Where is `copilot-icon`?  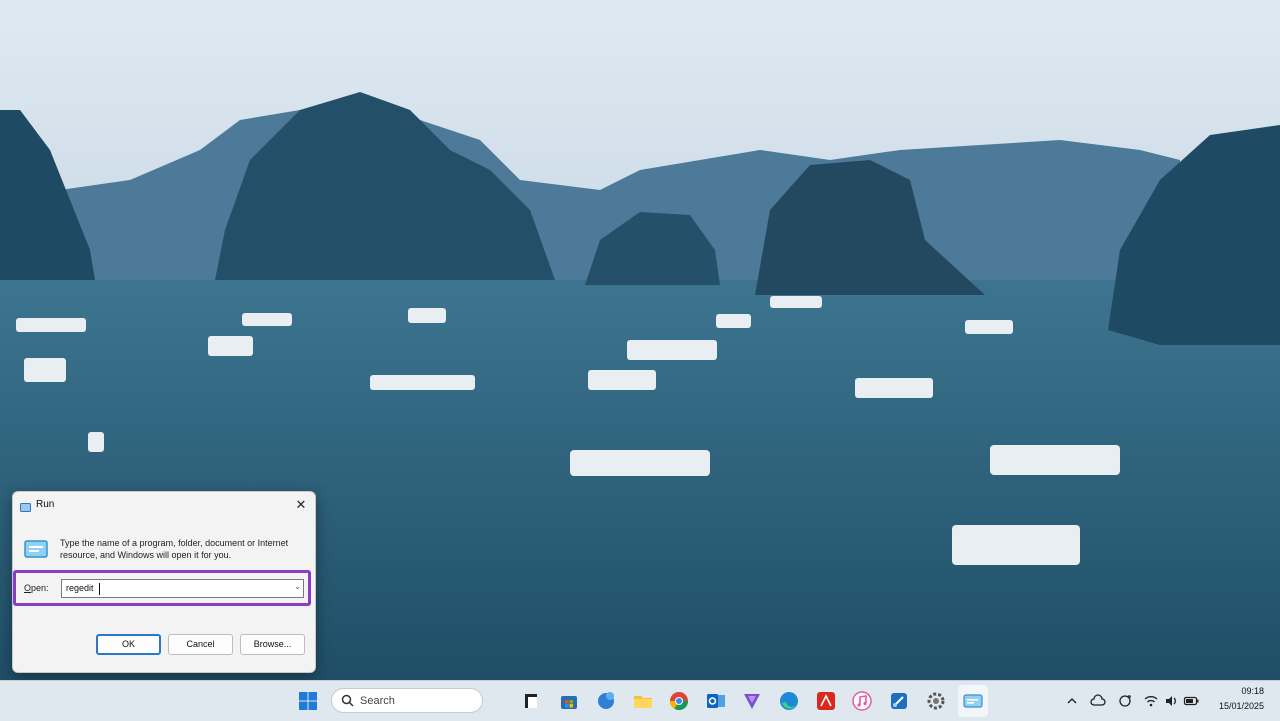
copilot-icon is located at coordinates (606, 701).